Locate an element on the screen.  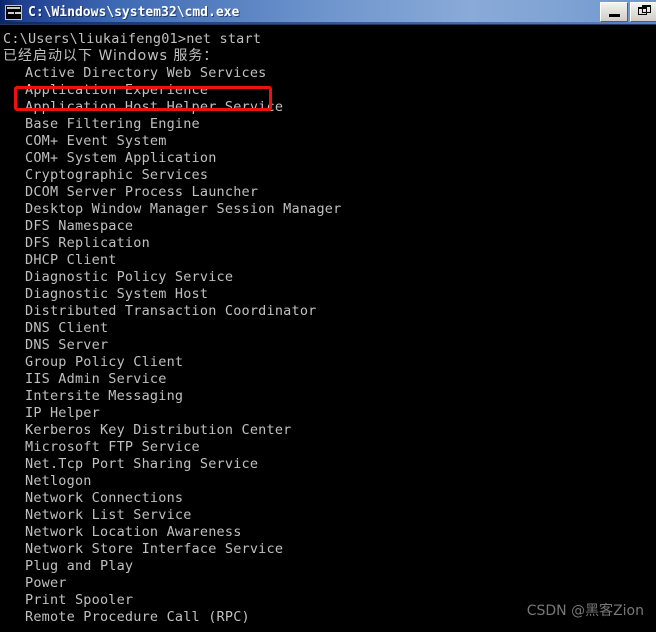
restore-icon is located at coordinates (644, 10).